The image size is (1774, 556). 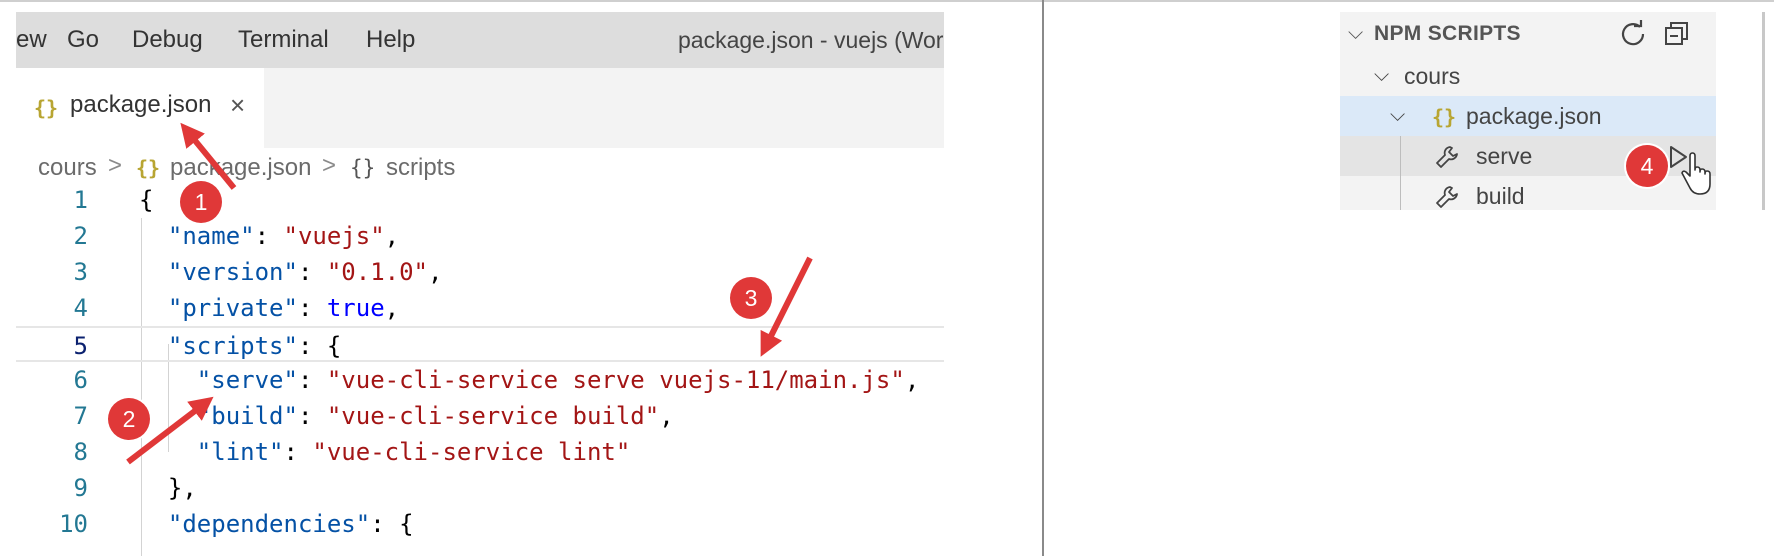 What do you see at coordinates (751, 298) in the screenshot?
I see `annotation-badge-3: 3` at bounding box center [751, 298].